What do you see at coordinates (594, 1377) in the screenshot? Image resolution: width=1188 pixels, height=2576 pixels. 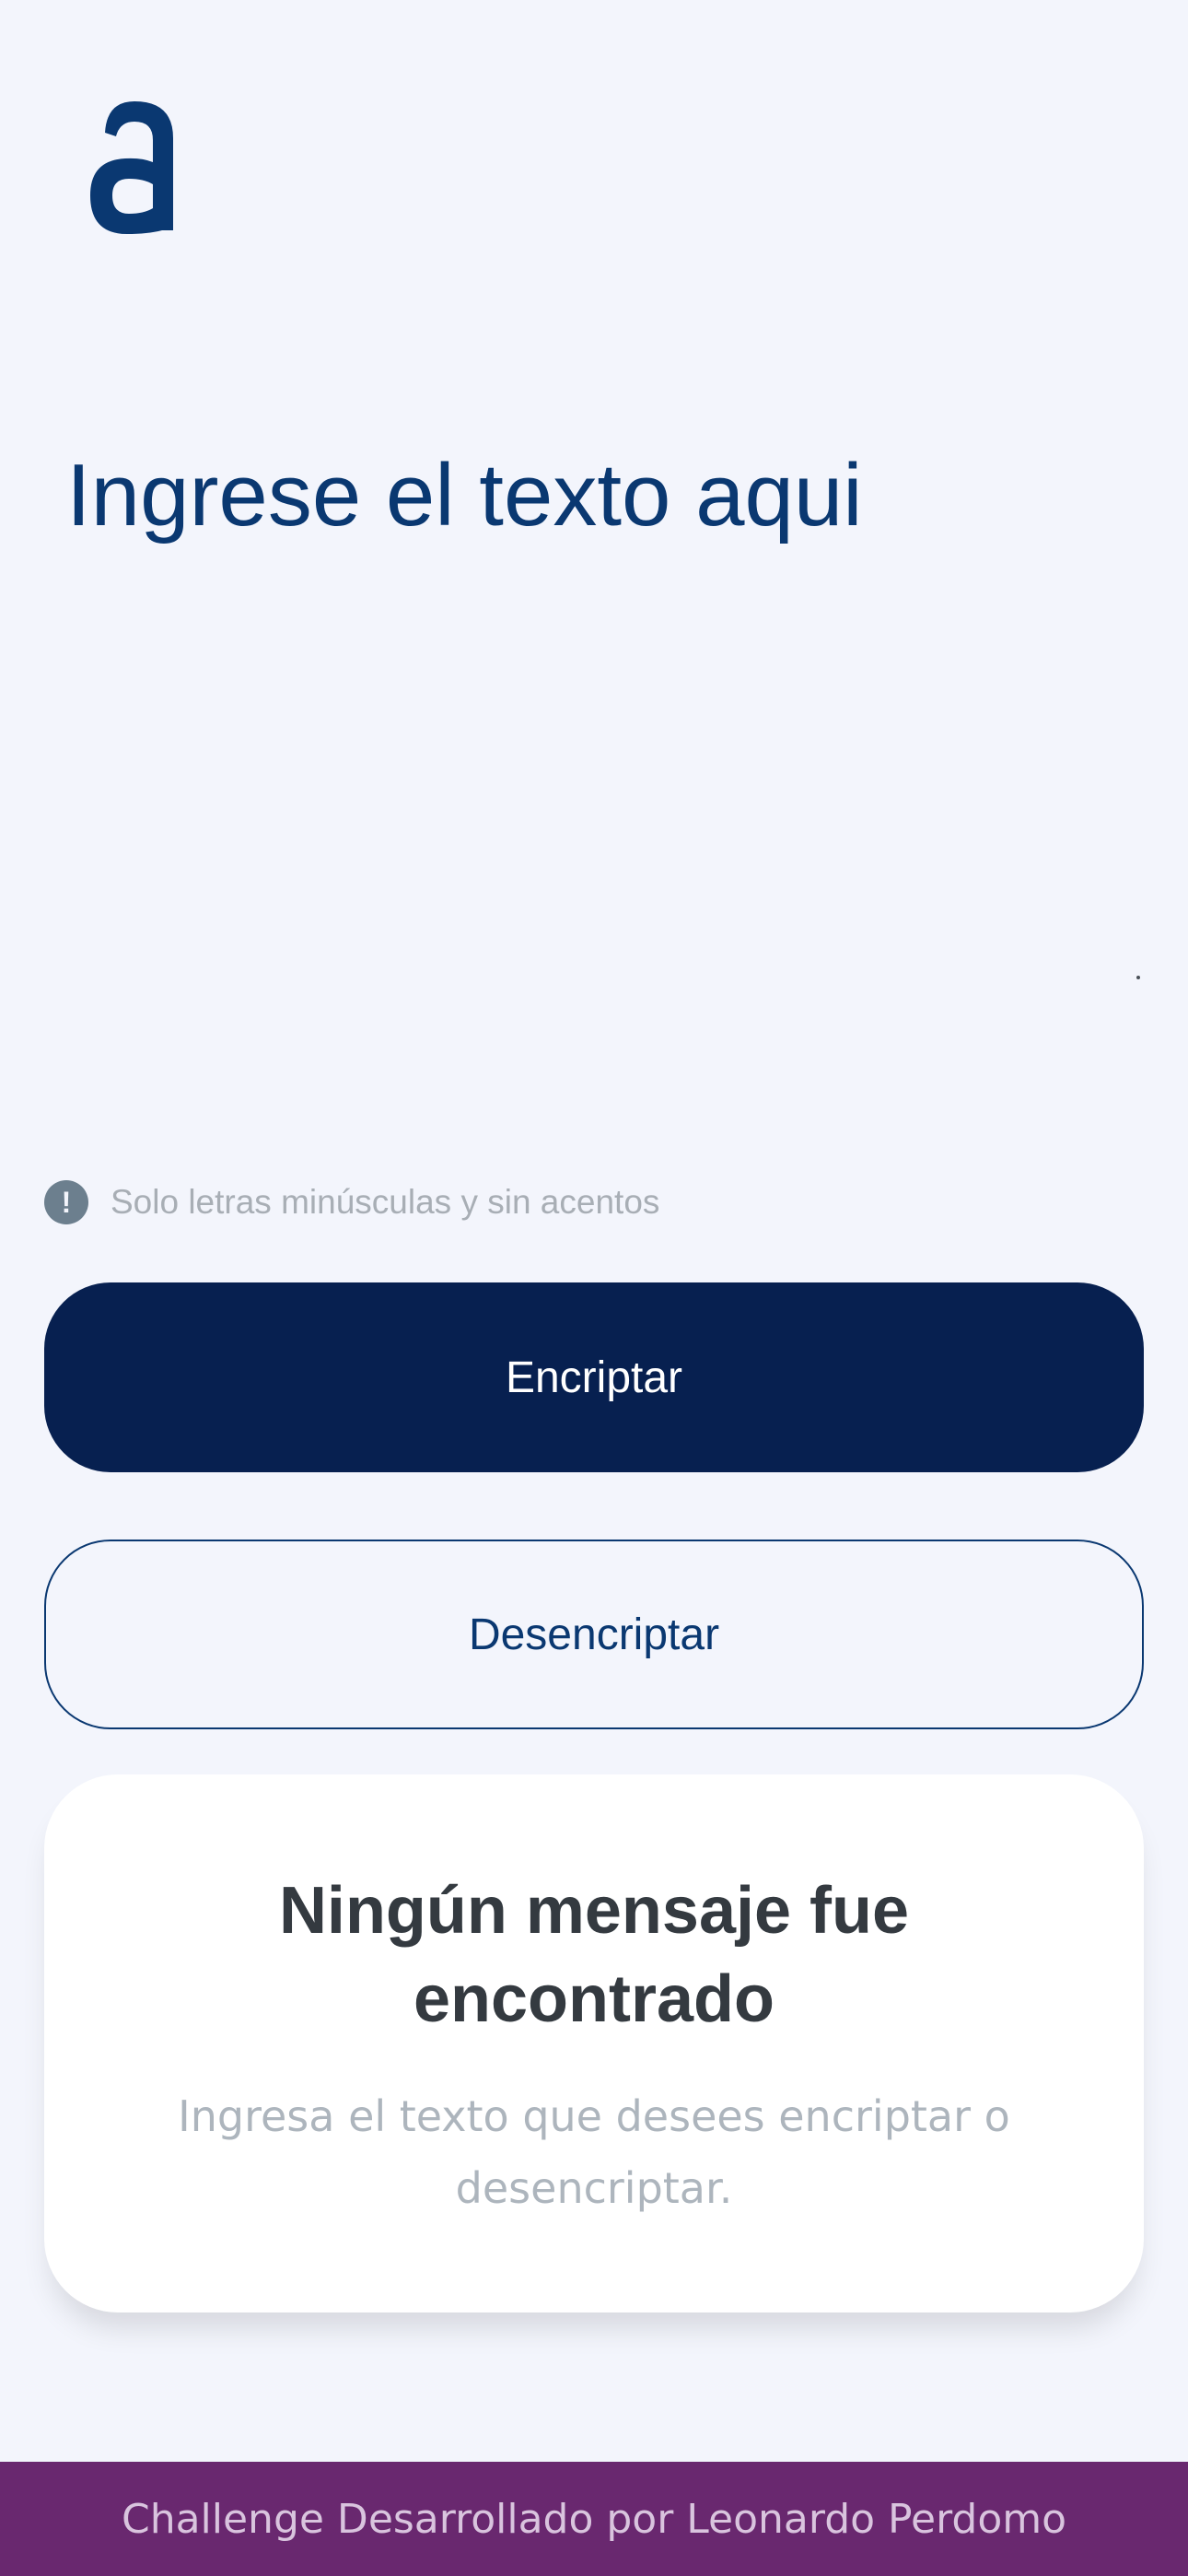 I see `encrypt-button: Encriptar` at bounding box center [594, 1377].